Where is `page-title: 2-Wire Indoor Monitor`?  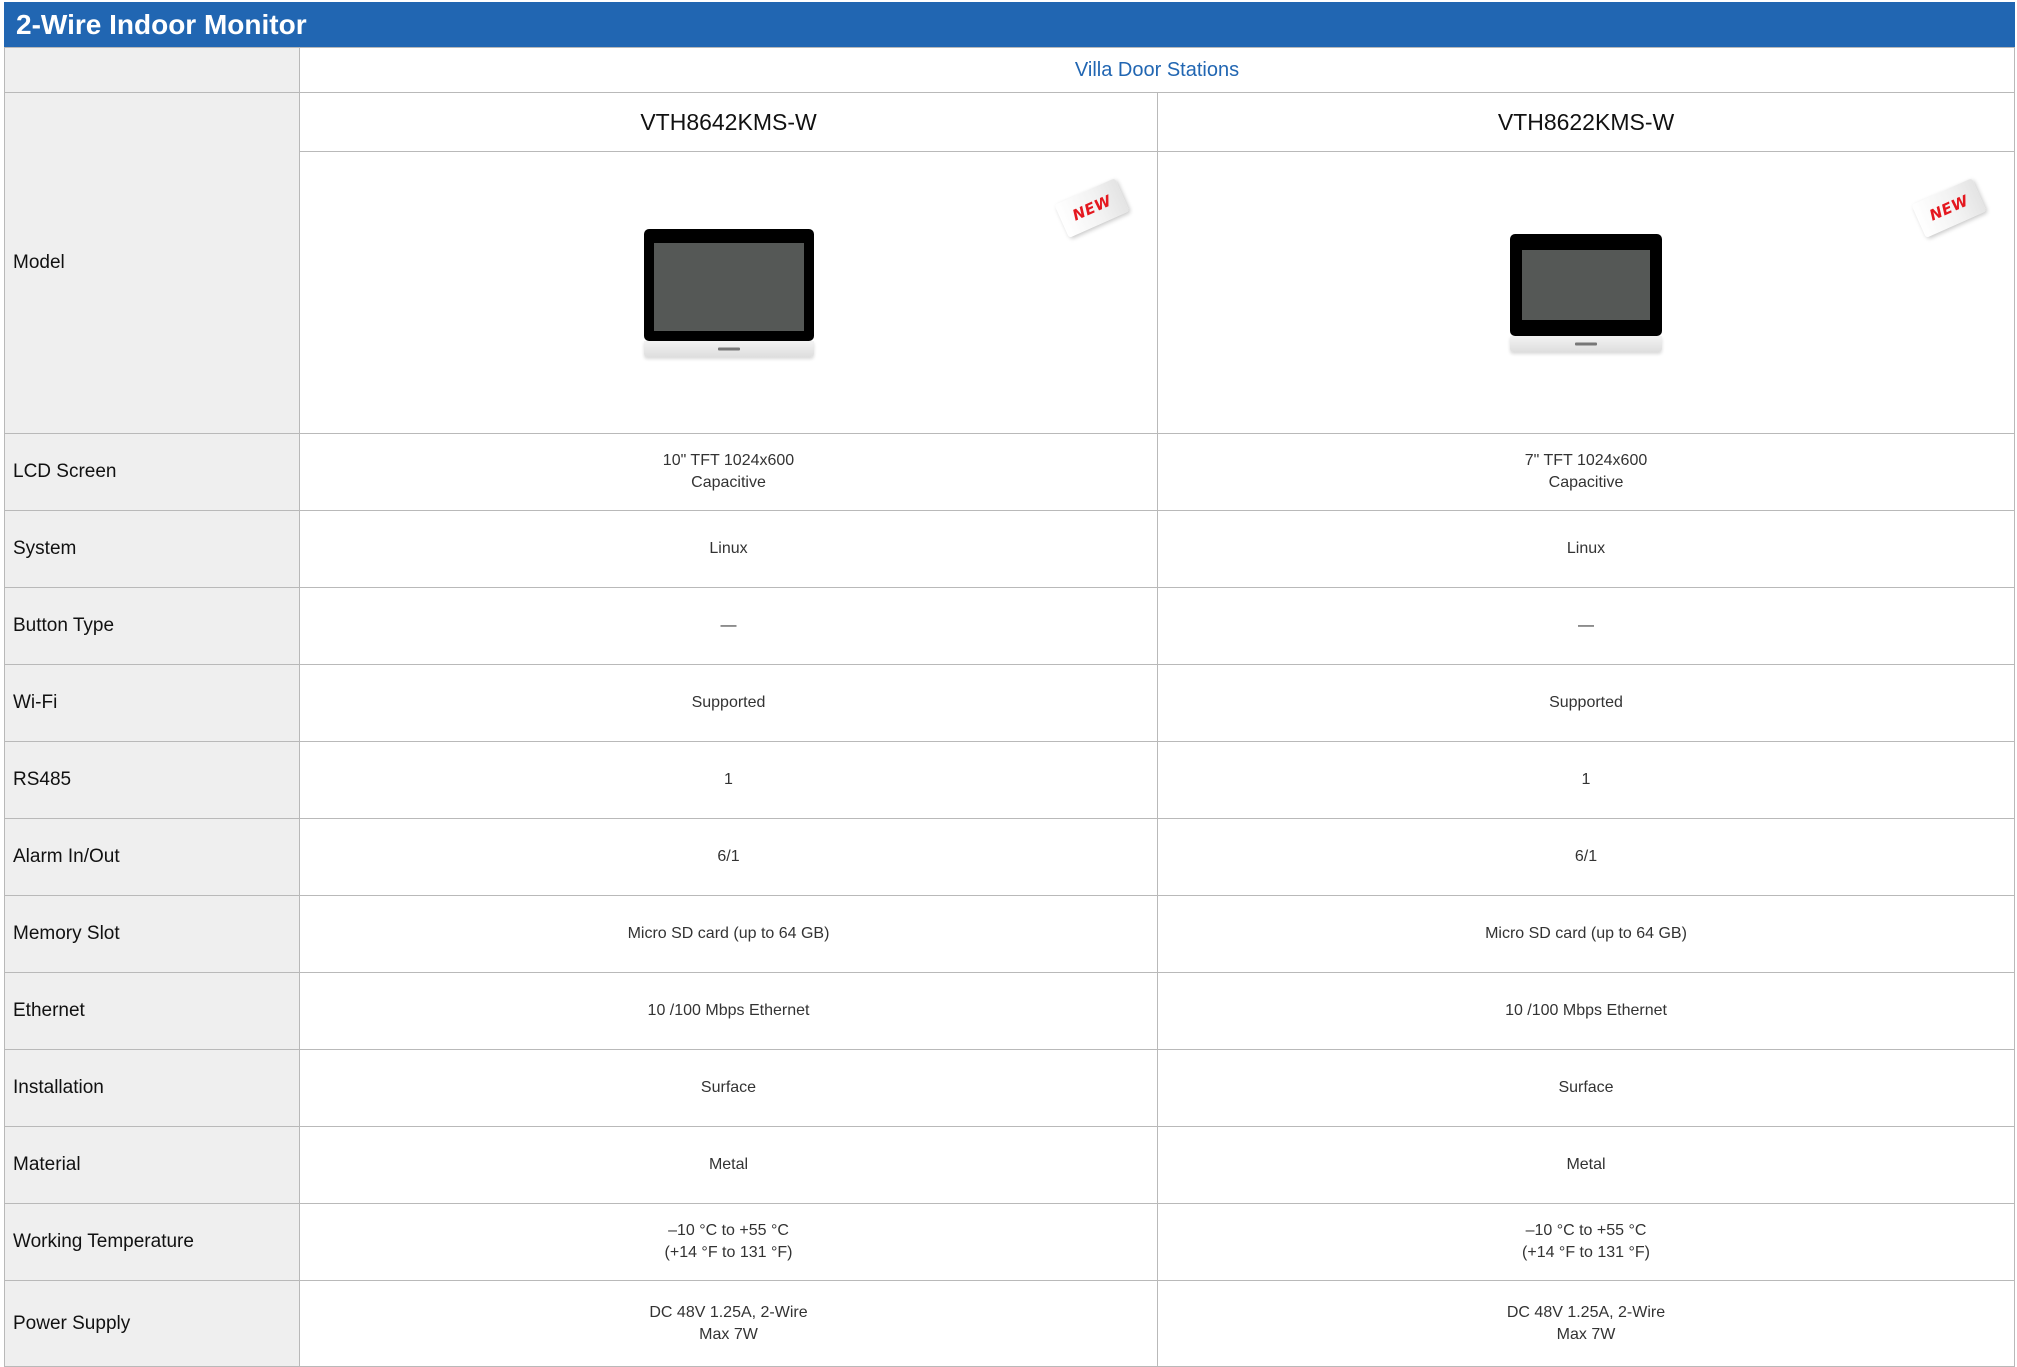
page-title: 2-Wire Indoor Monitor is located at coordinates (1009, 24).